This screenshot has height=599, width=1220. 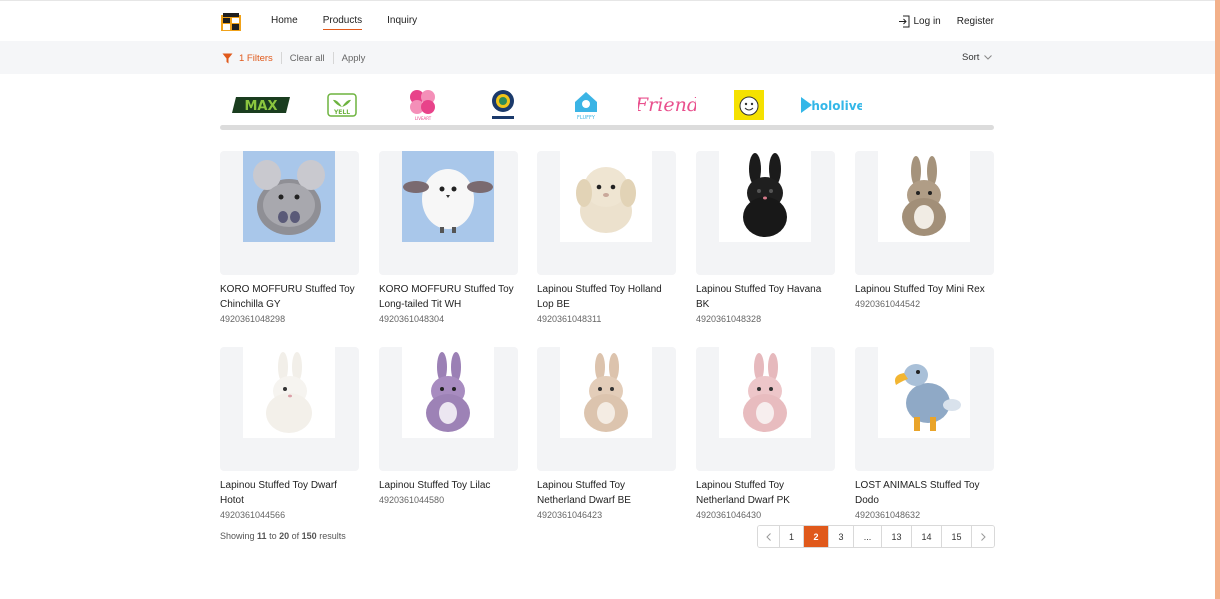 What do you see at coordinates (975, 21) in the screenshot?
I see `register-link: Register` at bounding box center [975, 21].